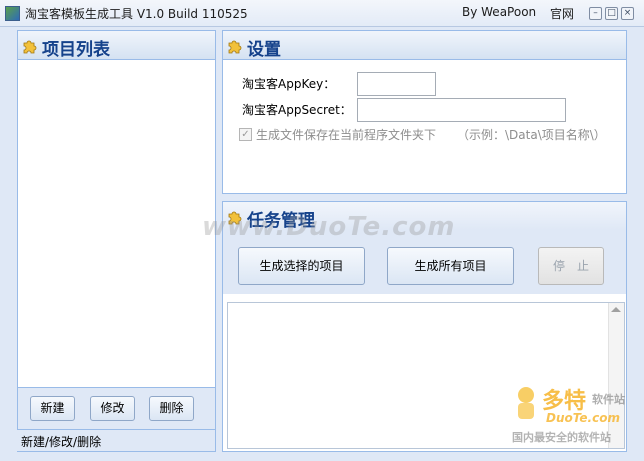 This screenshot has height=461, width=644. I want to click on author-byline: By WeaPoon, so click(499, 12).